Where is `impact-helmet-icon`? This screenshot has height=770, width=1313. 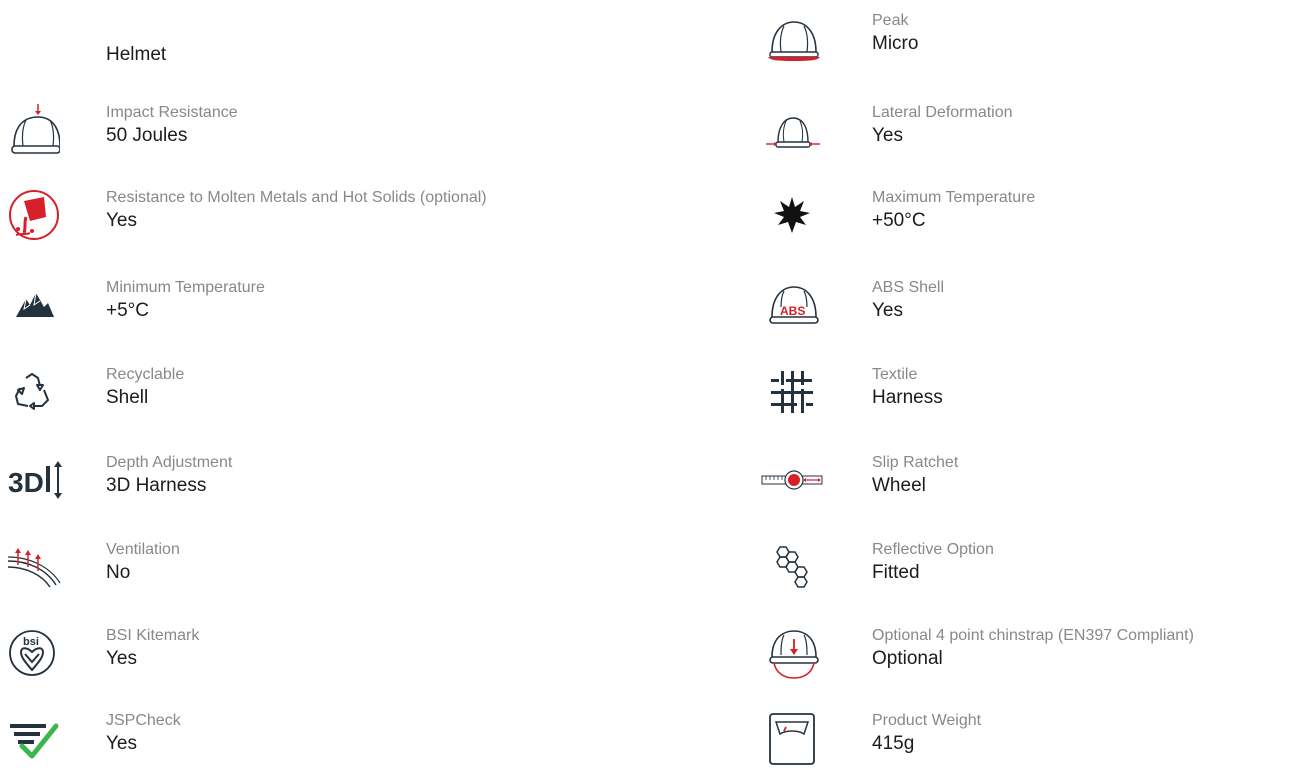
impact-helmet-icon is located at coordinates (32, 130).